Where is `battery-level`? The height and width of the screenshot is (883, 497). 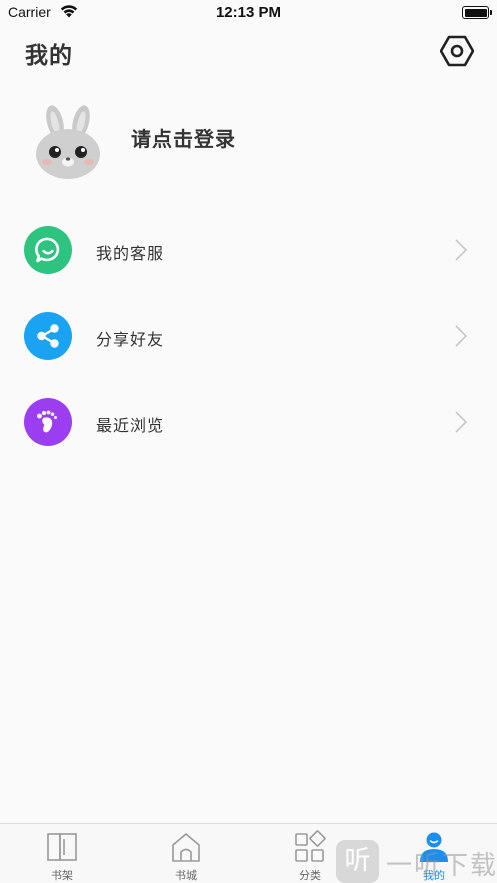 battery-level is located at coordinates (475, 12).